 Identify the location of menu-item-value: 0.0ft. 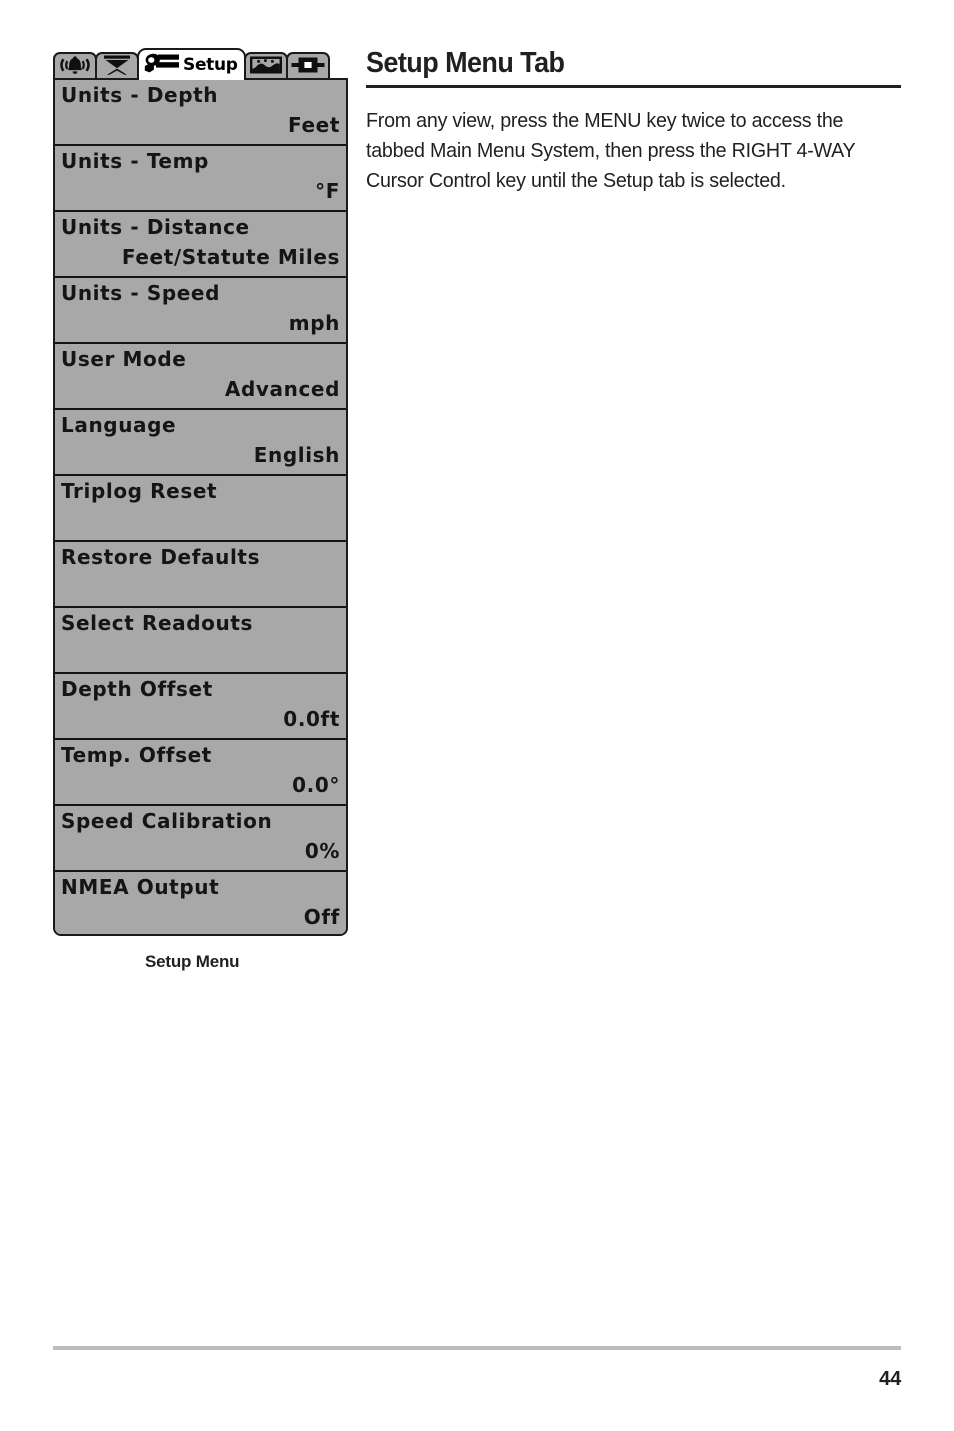
(311, 719).